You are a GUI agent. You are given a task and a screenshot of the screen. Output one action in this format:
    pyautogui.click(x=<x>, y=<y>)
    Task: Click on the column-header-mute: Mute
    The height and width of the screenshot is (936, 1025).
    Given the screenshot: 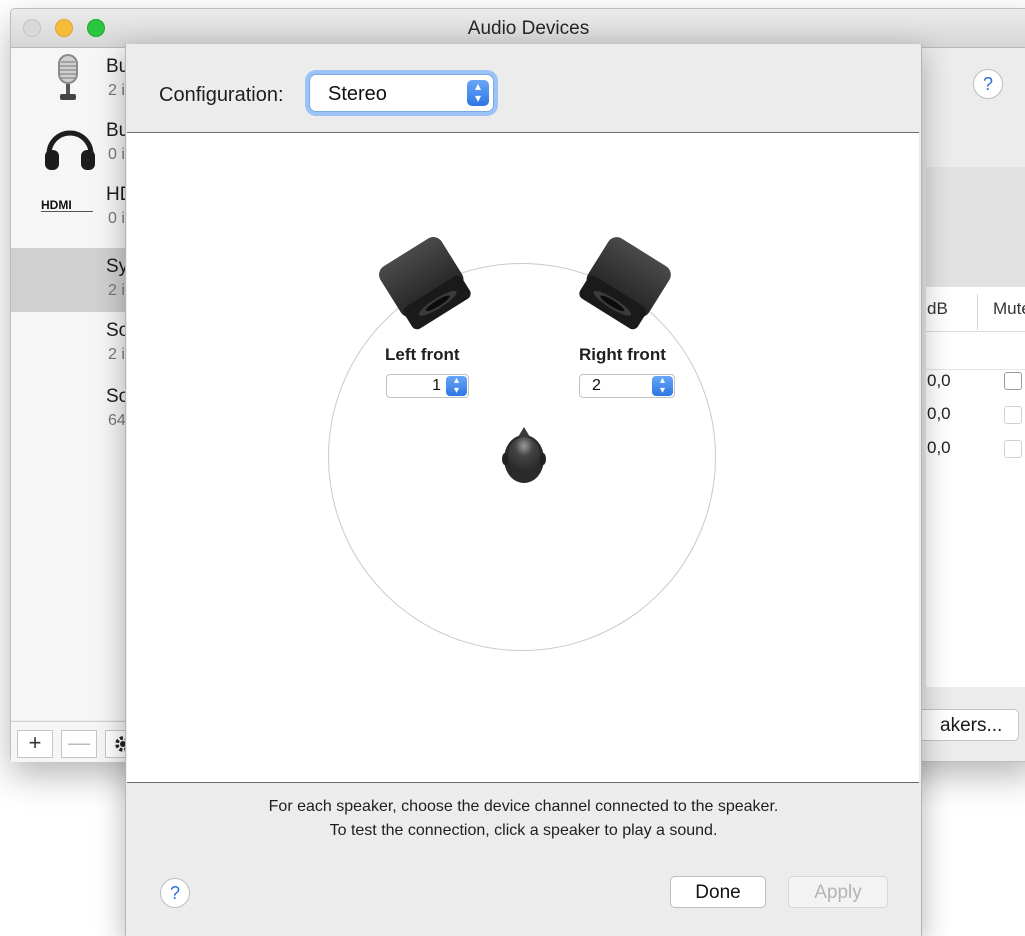 What is the action you would take?
    pyautogui.click(x=1009, y=309)
    